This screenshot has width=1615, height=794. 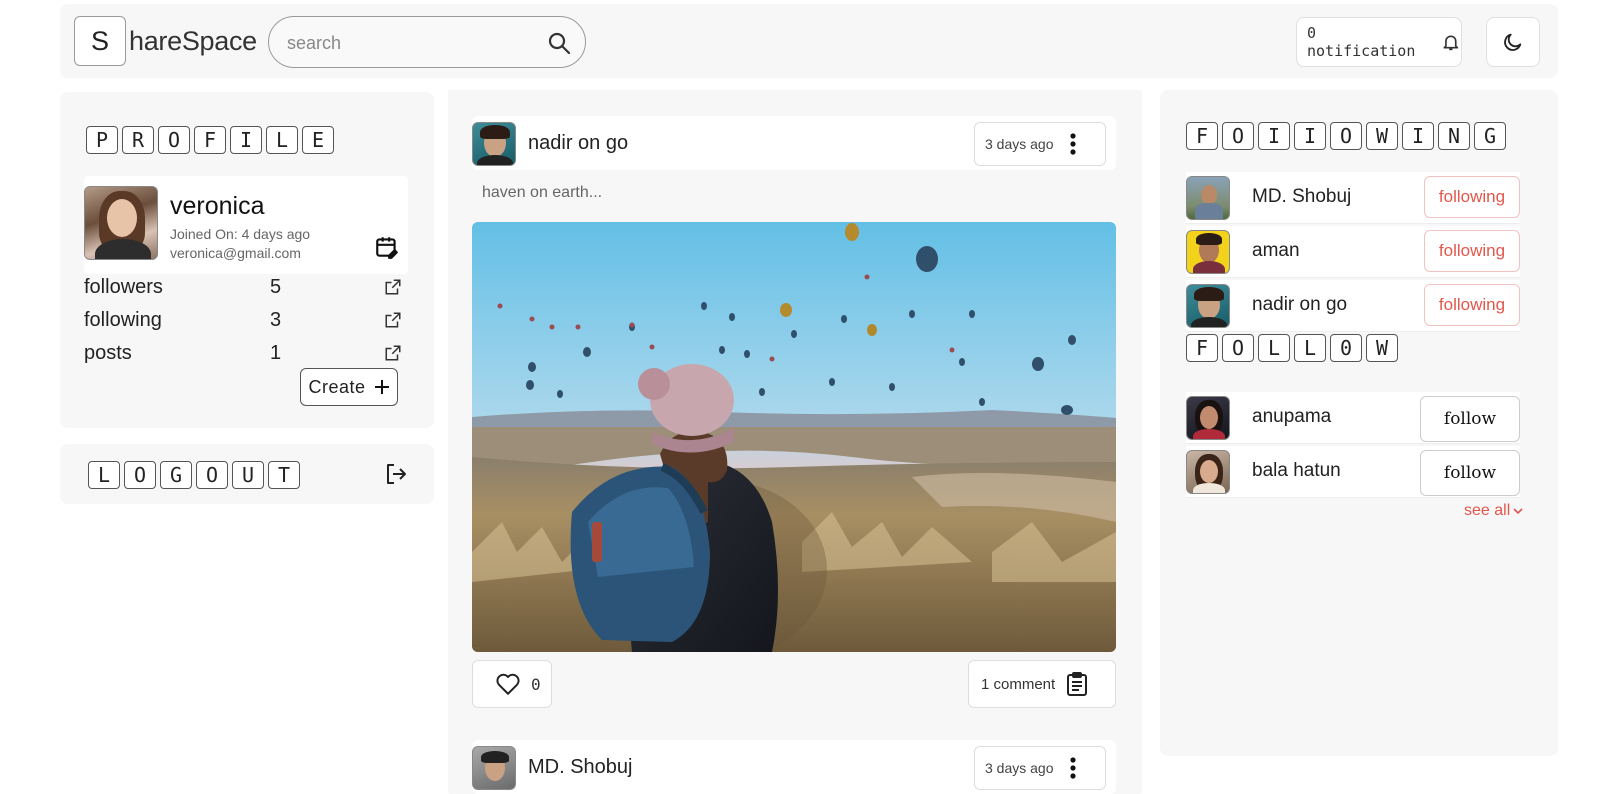 I want to click on like-count: 0, so click(x=536, y=684).